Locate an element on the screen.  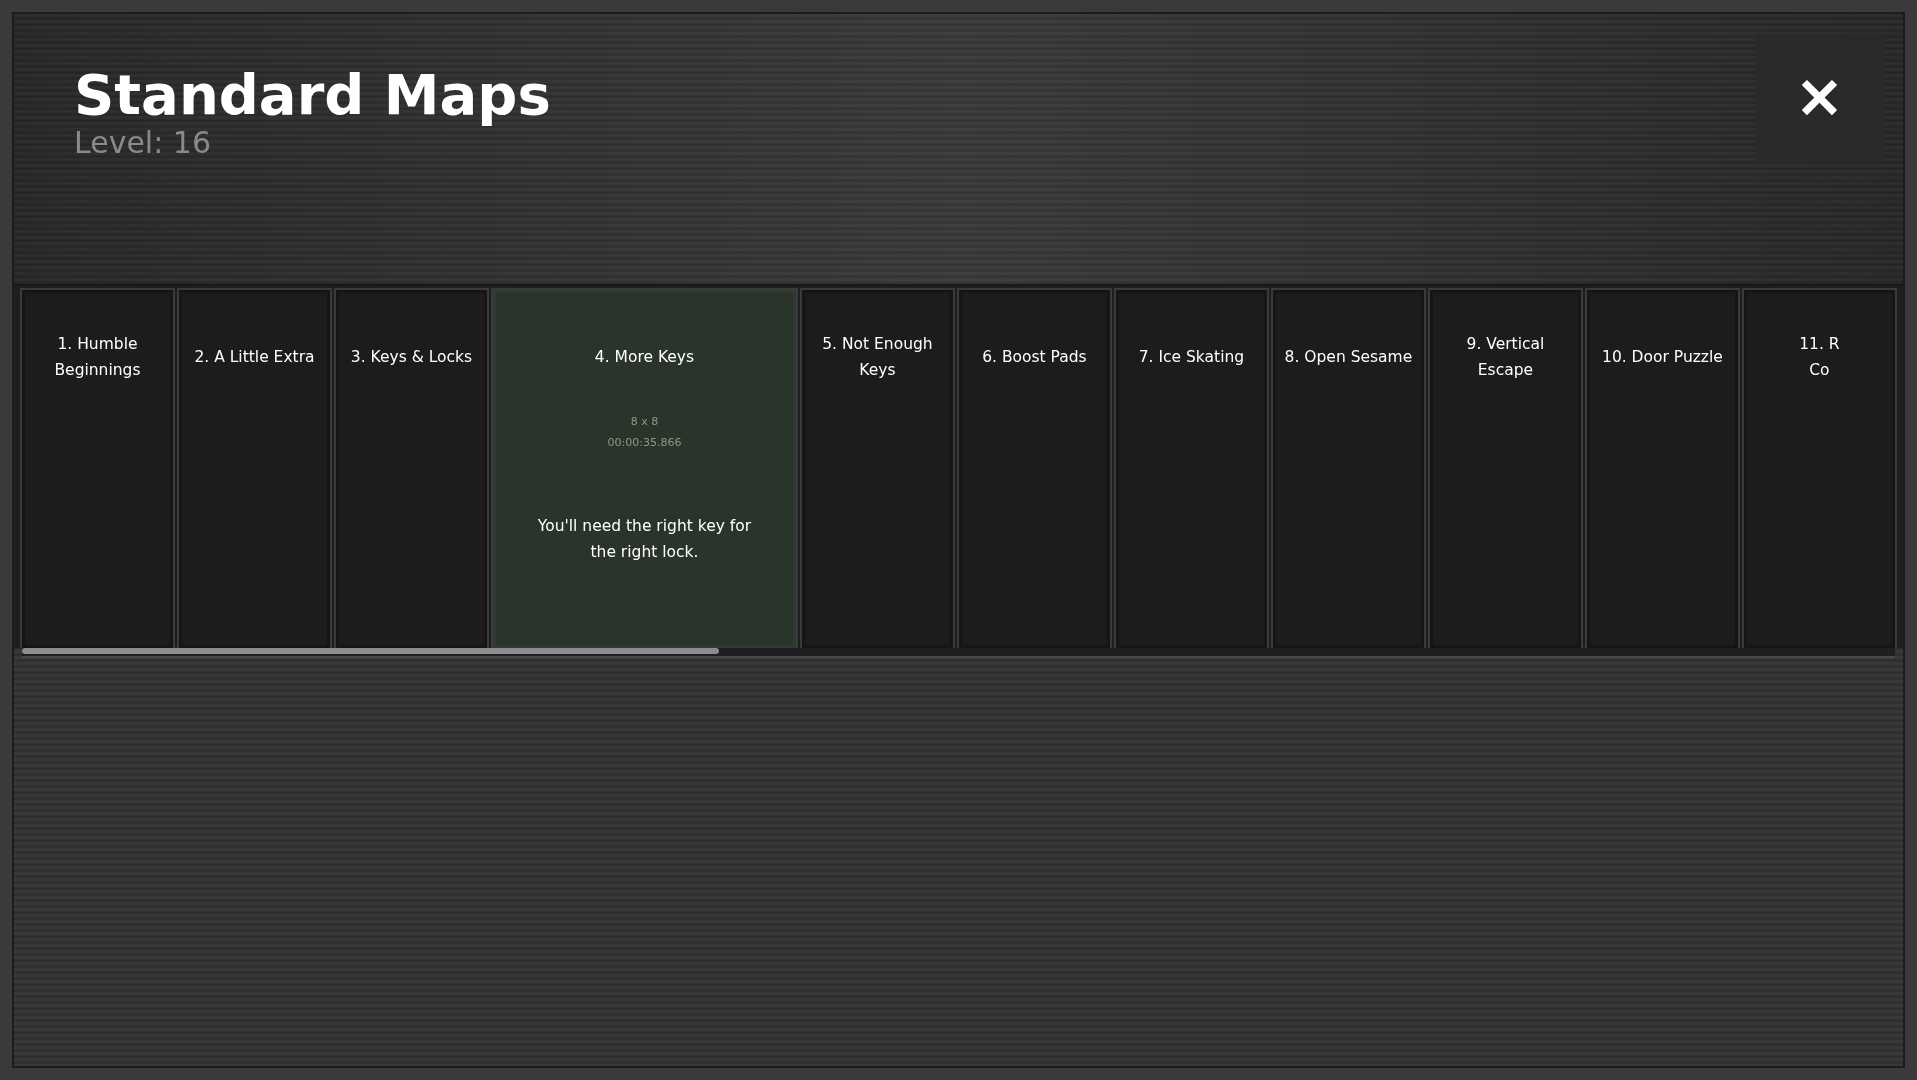
map-card: 11. R Co is located at coordinates (1819, 469).